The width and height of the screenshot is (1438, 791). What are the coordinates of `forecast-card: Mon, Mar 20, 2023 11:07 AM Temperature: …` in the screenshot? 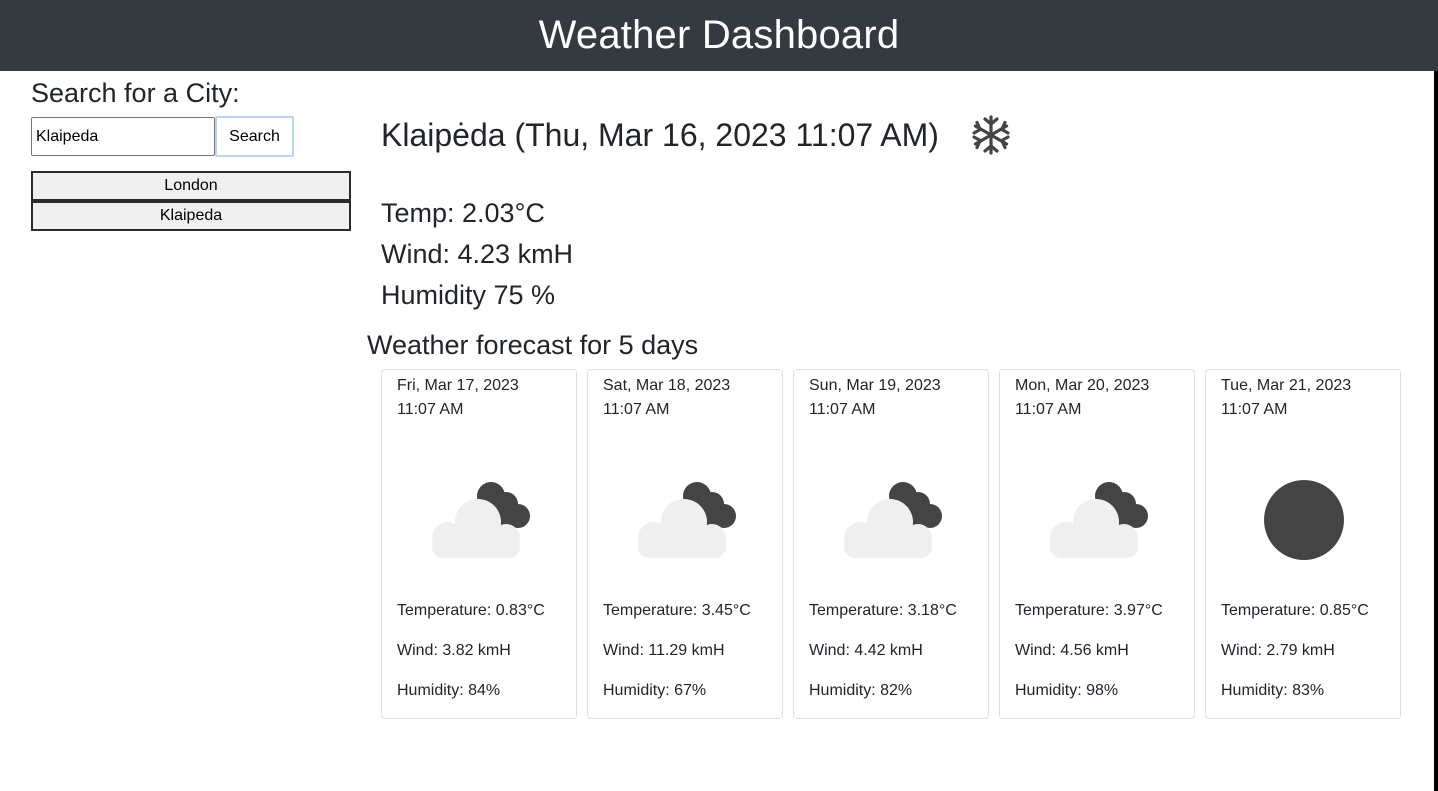 It's located at (1097, 544).